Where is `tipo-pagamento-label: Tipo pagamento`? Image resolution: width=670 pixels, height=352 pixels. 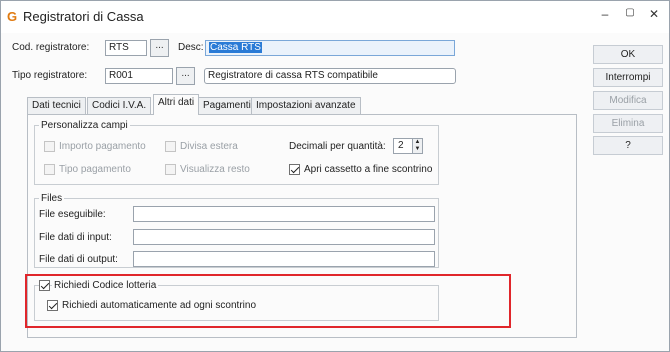 tipo-pagamento-label: Tipo pagamento is located at coordinates (95, 169).